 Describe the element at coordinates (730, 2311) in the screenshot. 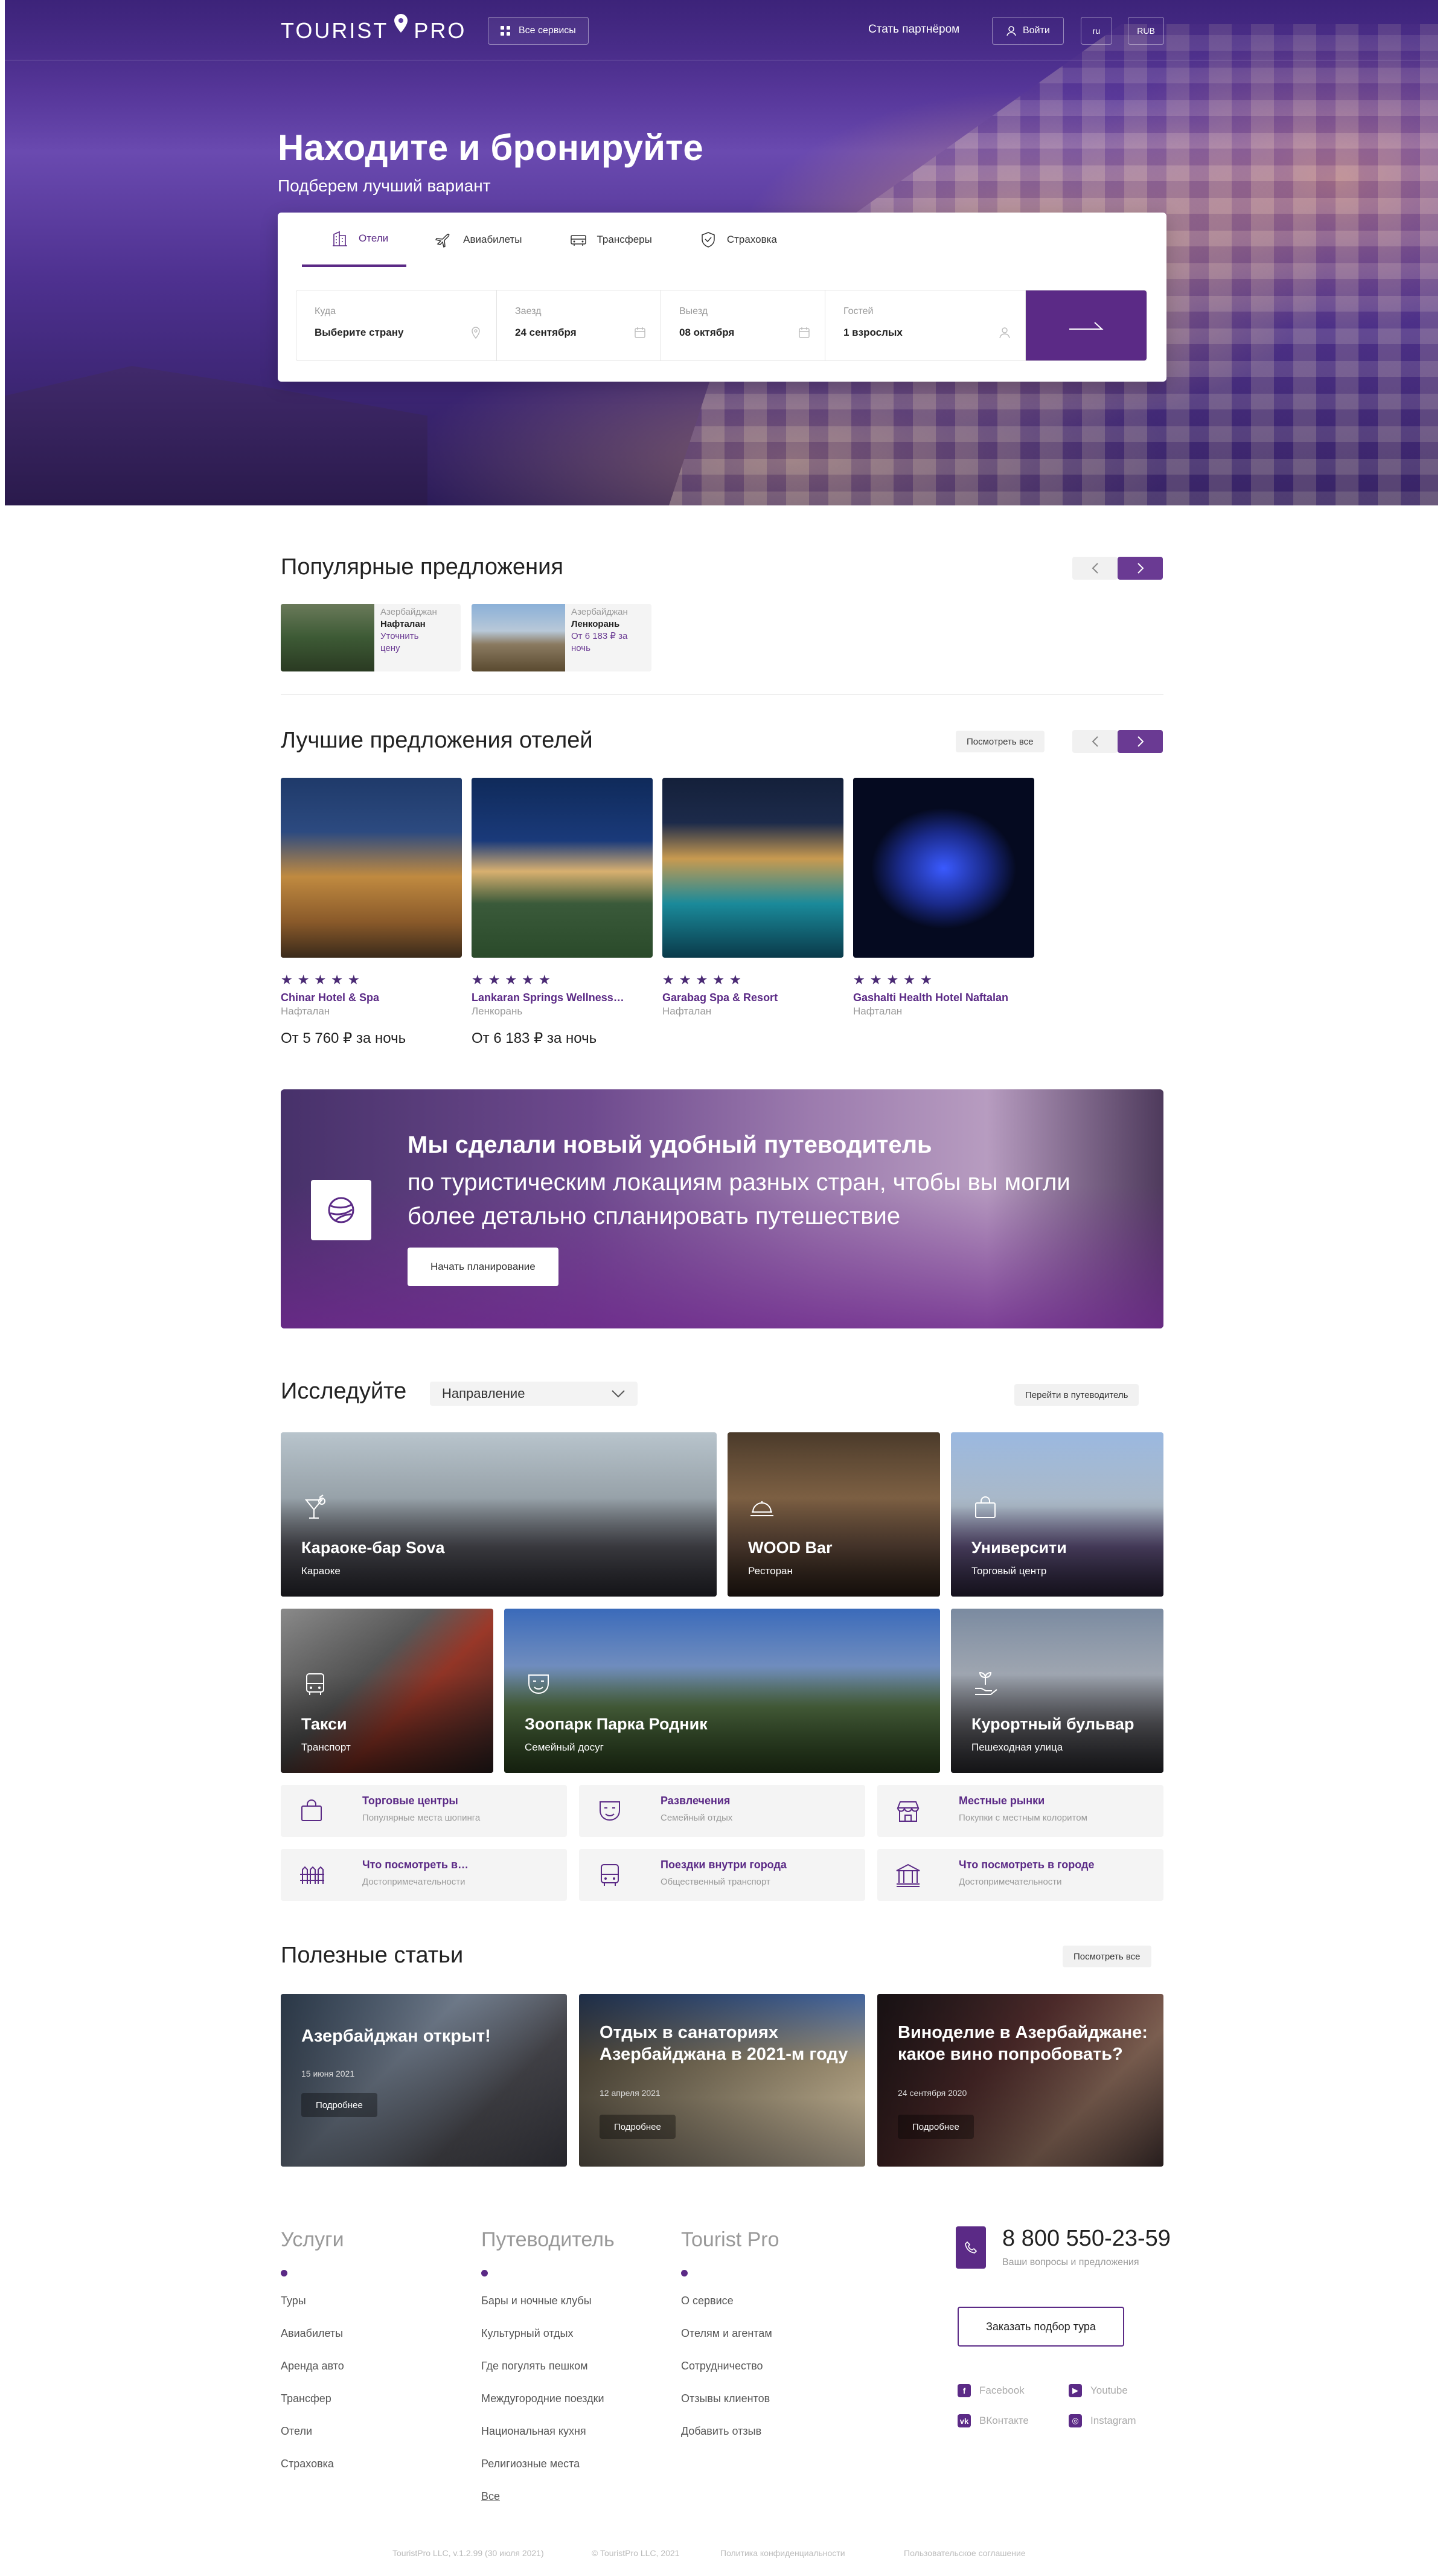

I see `footer-link: О сервисе` at that location.